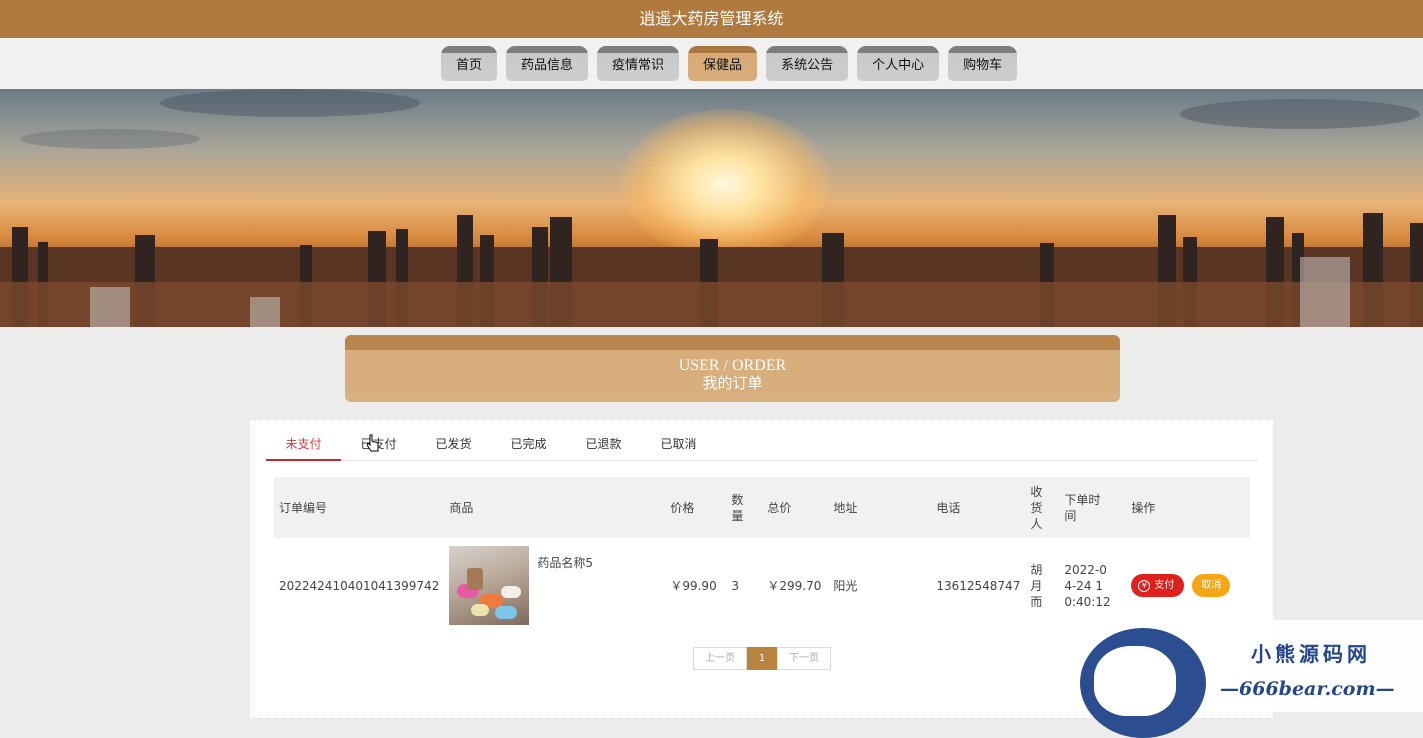 Image resolution: width=1423 pixels, height=738 pixels. What do you see at coordinates (1036, 507) in the screenshot?
I see `col-receiver: 收货人` at bounding box center [1036, 507].